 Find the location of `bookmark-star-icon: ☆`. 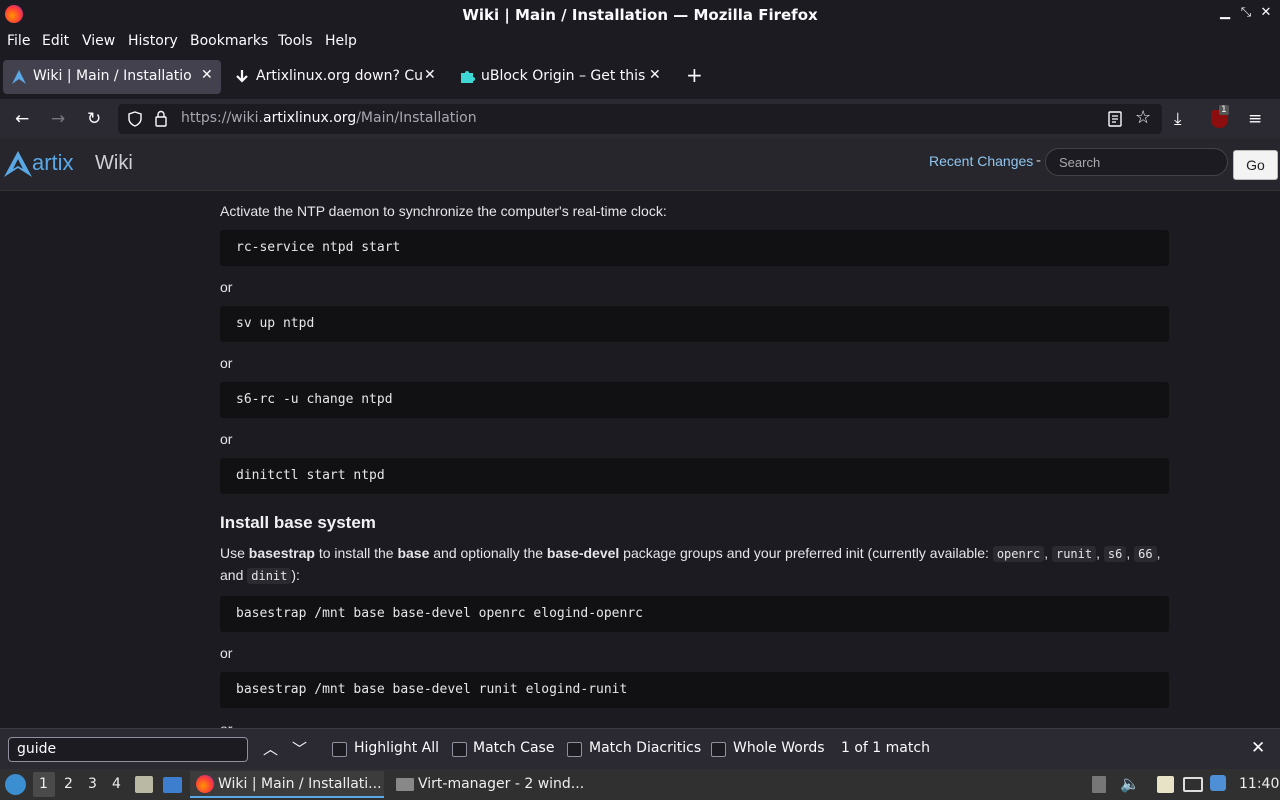

bookmark-star-icon: ☆ is located at coordinates (1143, 117).